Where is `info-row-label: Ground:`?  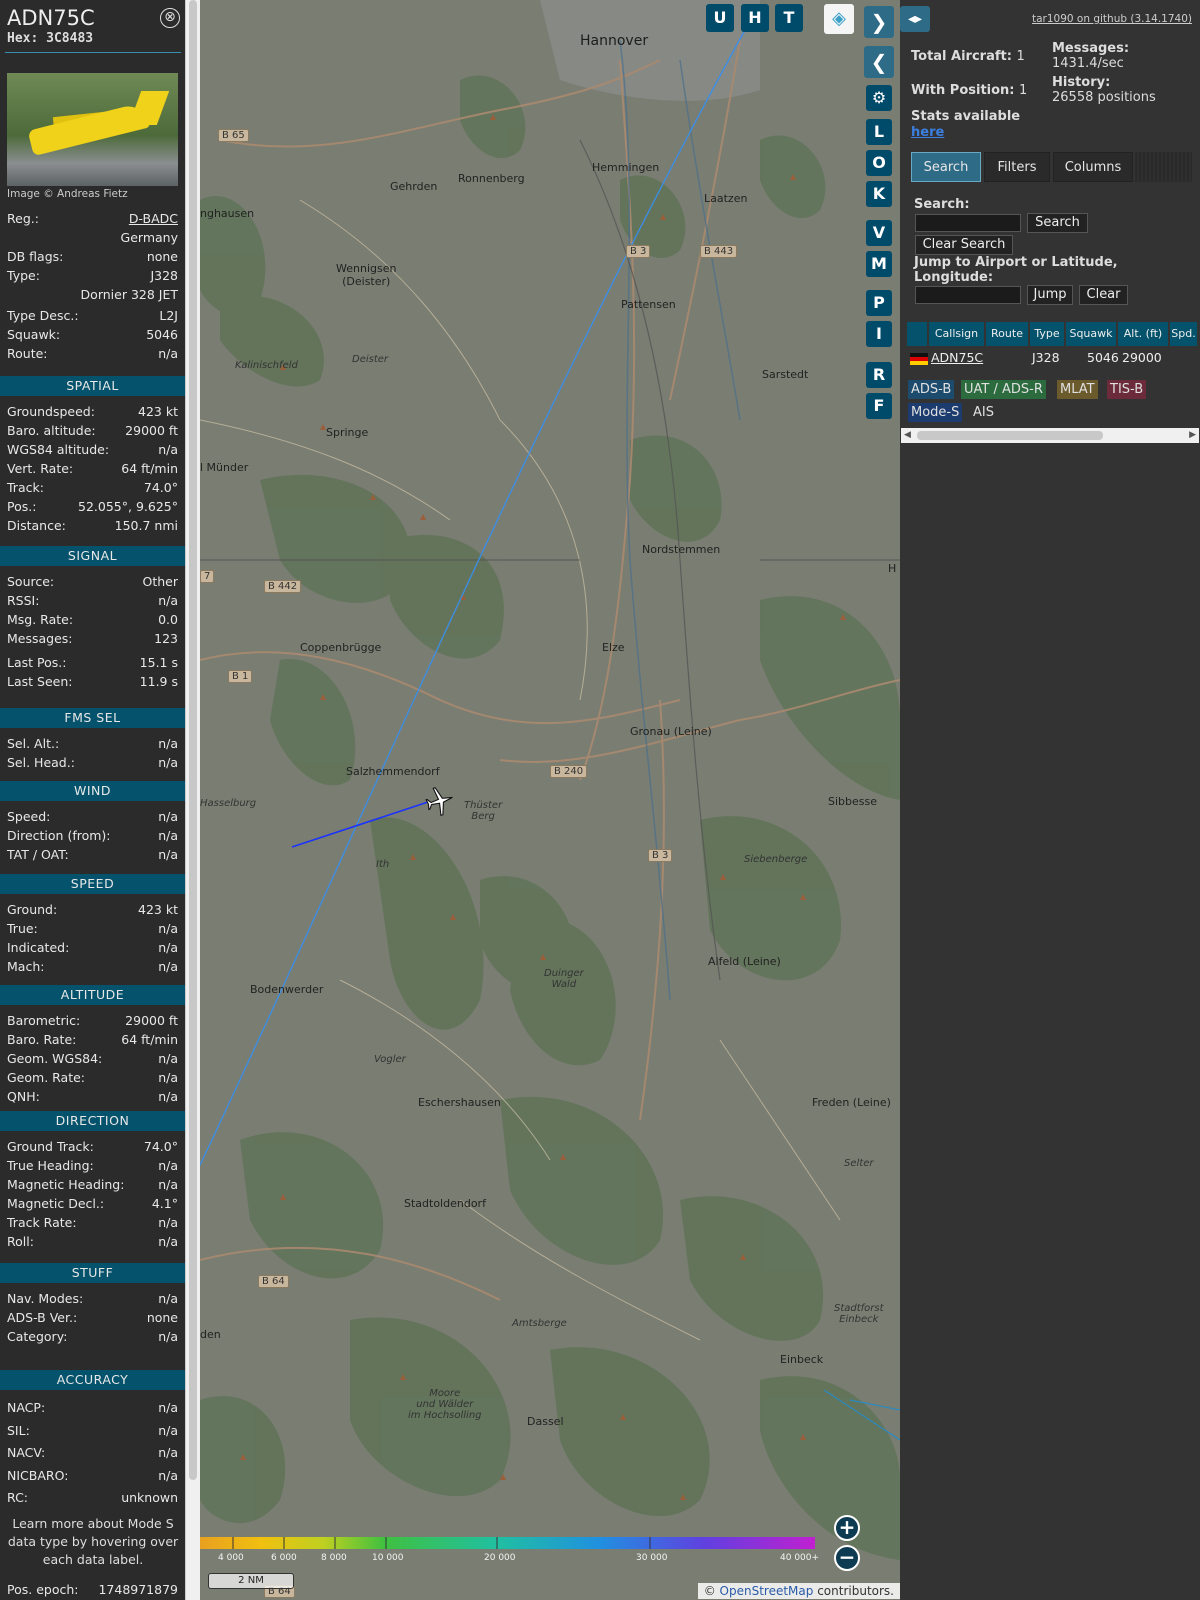 info-row-label: Ground: is located at coordinates (32, 909).